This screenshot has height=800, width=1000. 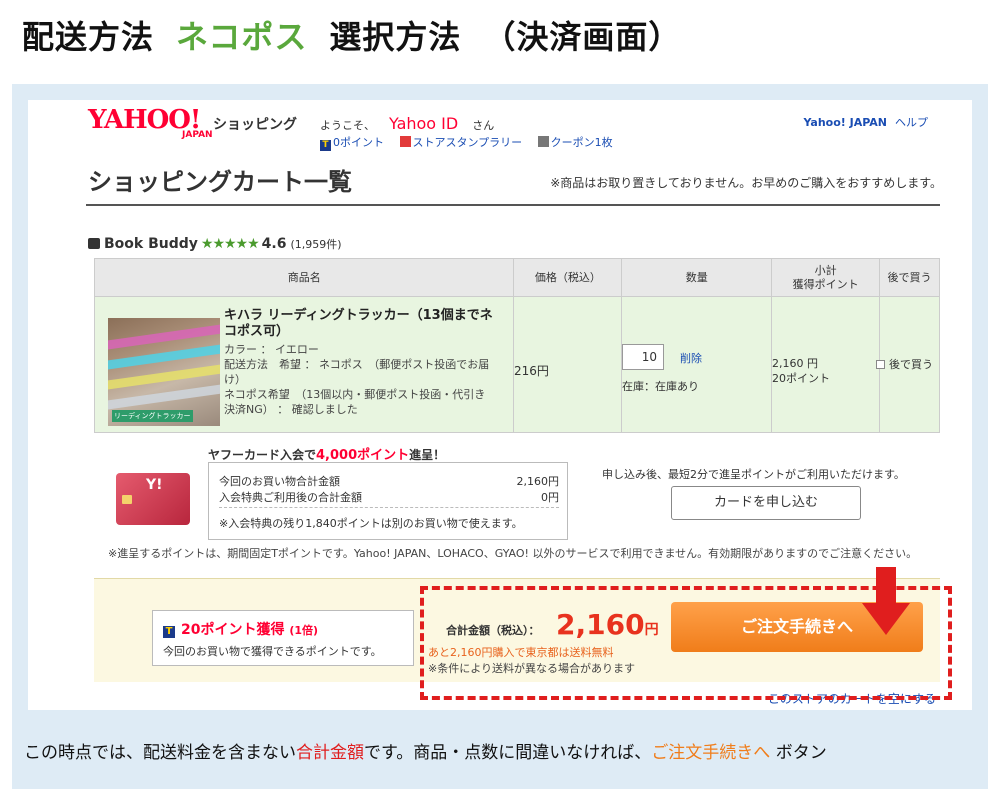 I want to click on stamp-rally-link: ストアスタンプラリー, so click(x=460, y=142).